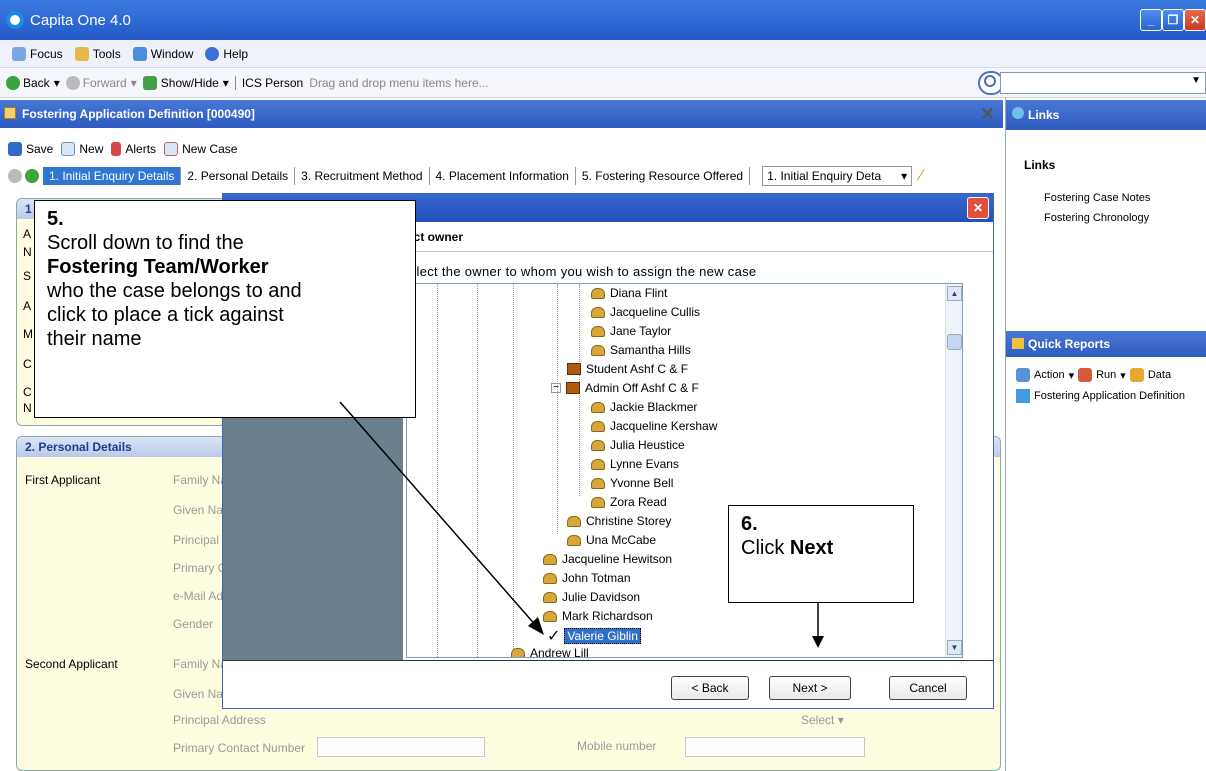  I want to click on annotation-arrows, so click(581, 524).